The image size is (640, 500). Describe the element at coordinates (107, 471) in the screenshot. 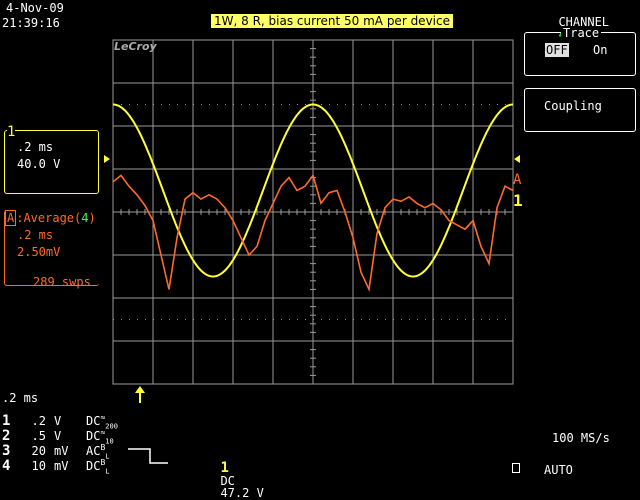

I see `ch-bw-sub2: L` at that location.